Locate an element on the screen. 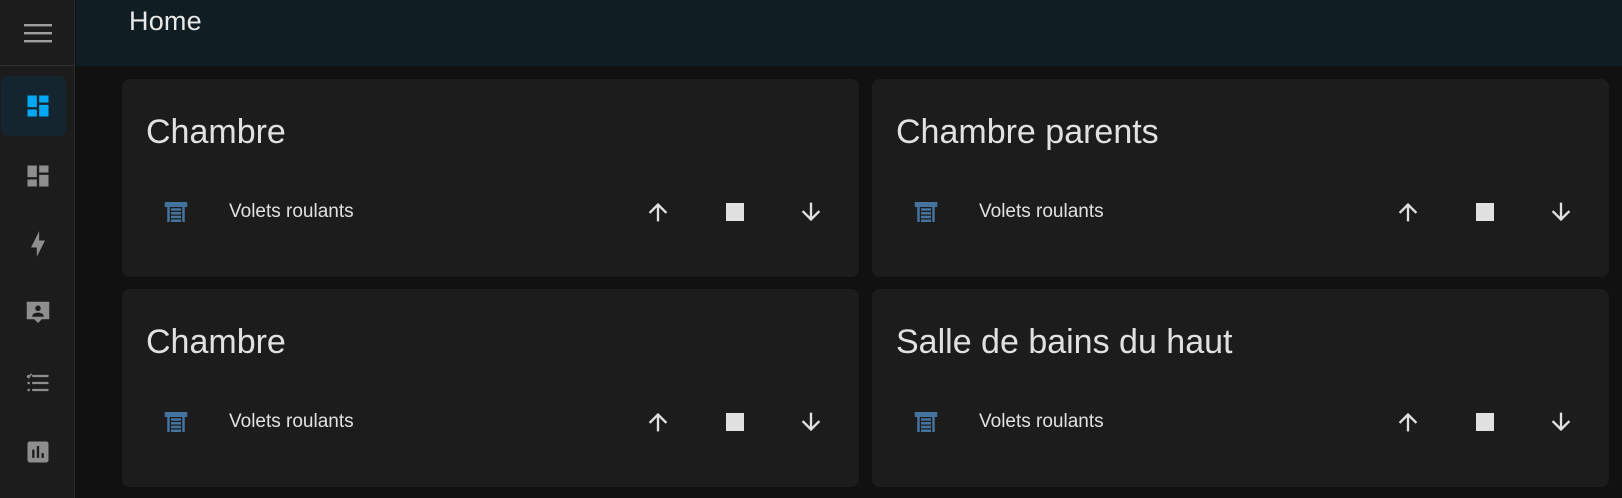 The image size is (1622, 498). card-title: Chambre parents is located at coordinates (1027, 132).